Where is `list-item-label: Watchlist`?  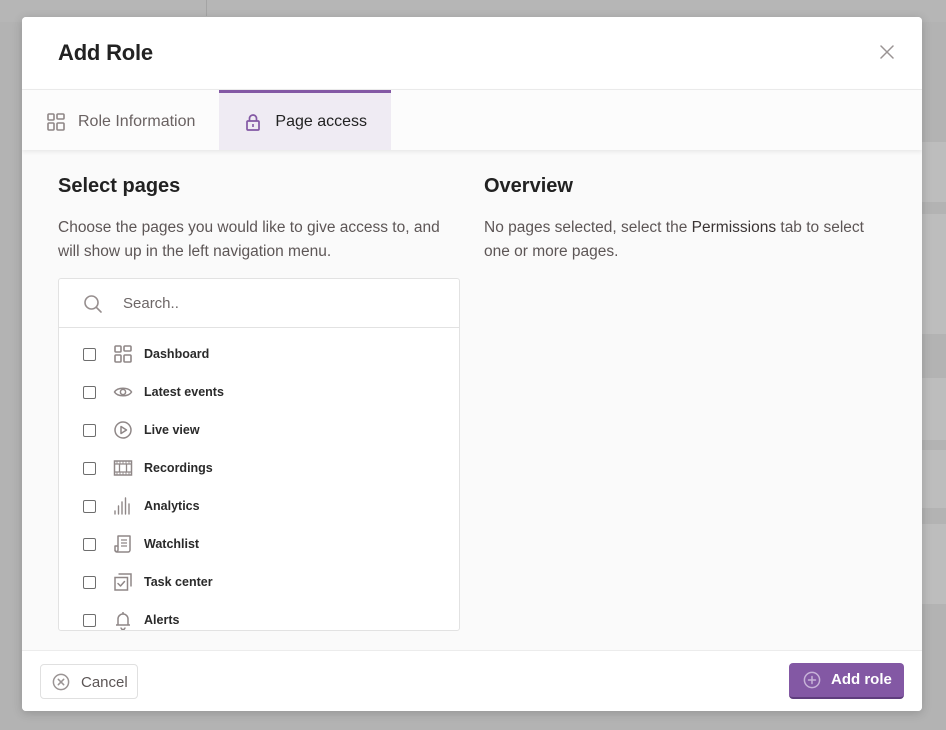
list-item-label: Watchlist is located at coordinates (172, 544).